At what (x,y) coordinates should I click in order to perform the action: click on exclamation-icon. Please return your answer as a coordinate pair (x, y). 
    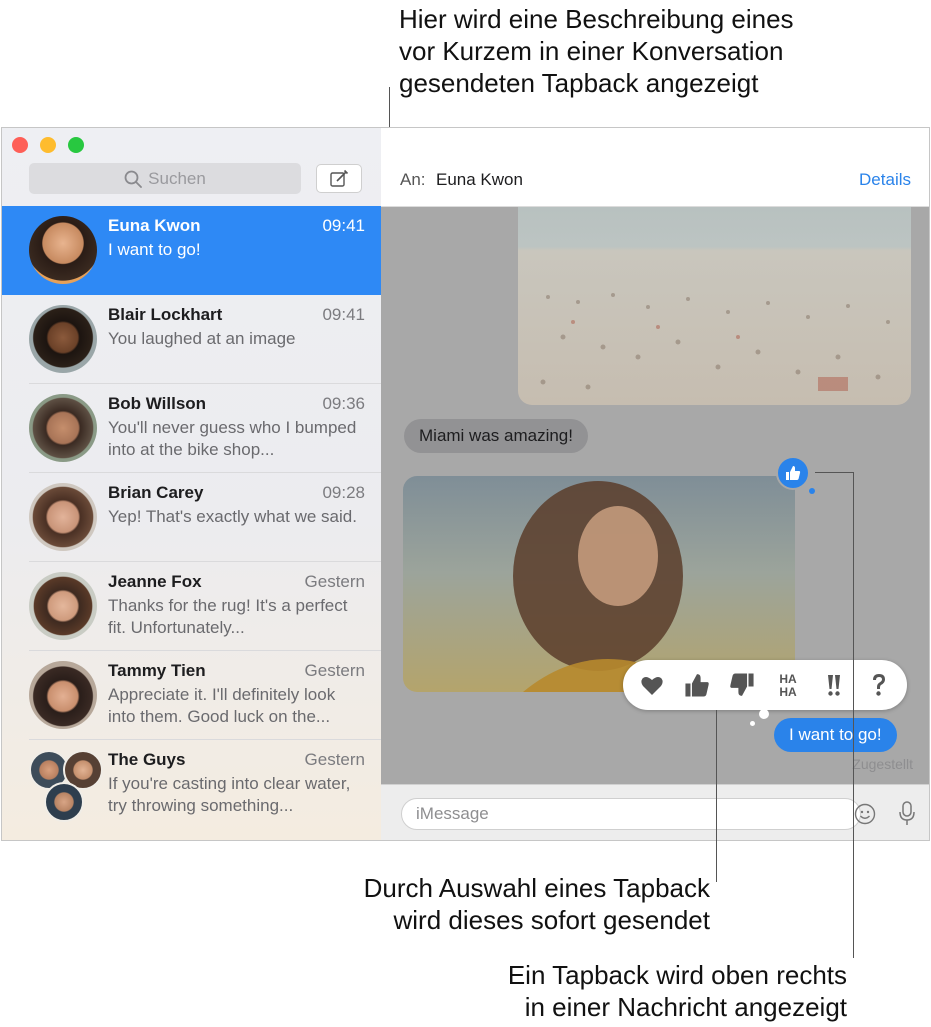
    Looking at the image, I should click on (834, 685).